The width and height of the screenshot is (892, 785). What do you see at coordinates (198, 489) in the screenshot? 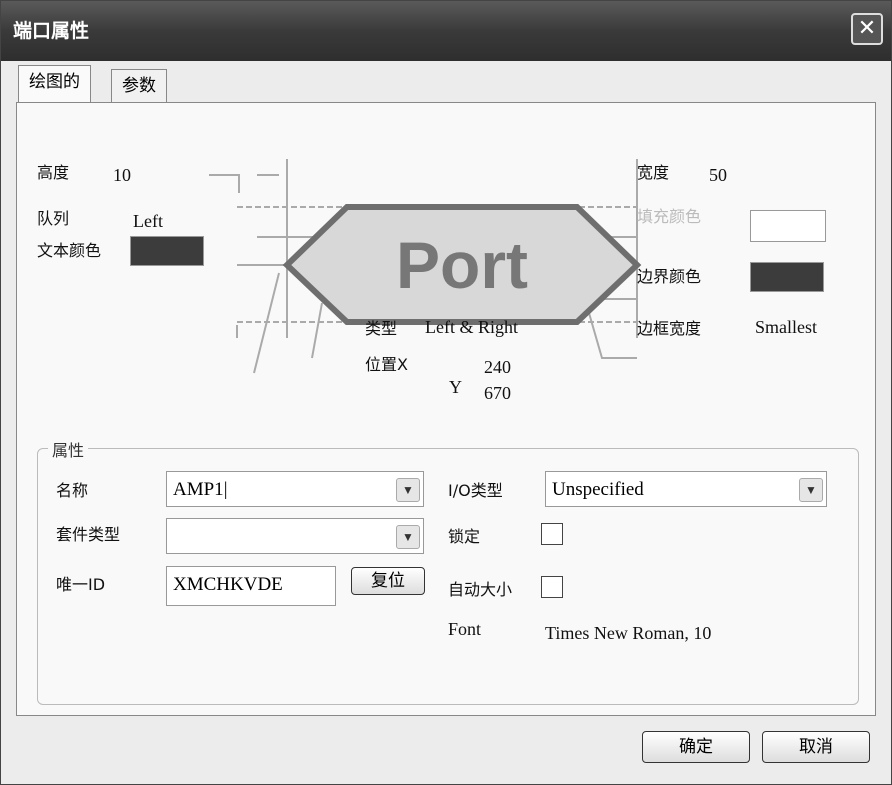
I see `name-value: AMP1` at bounding box center [198, 489].